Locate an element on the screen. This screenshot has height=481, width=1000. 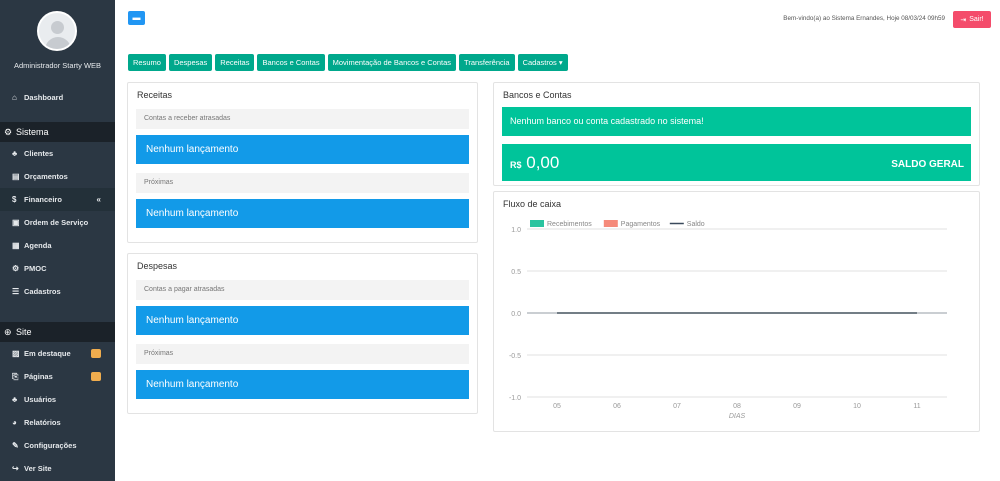
saldo-geral-box: R$ 0,00 SALDO GERAL is located at coordinates (736, 162).